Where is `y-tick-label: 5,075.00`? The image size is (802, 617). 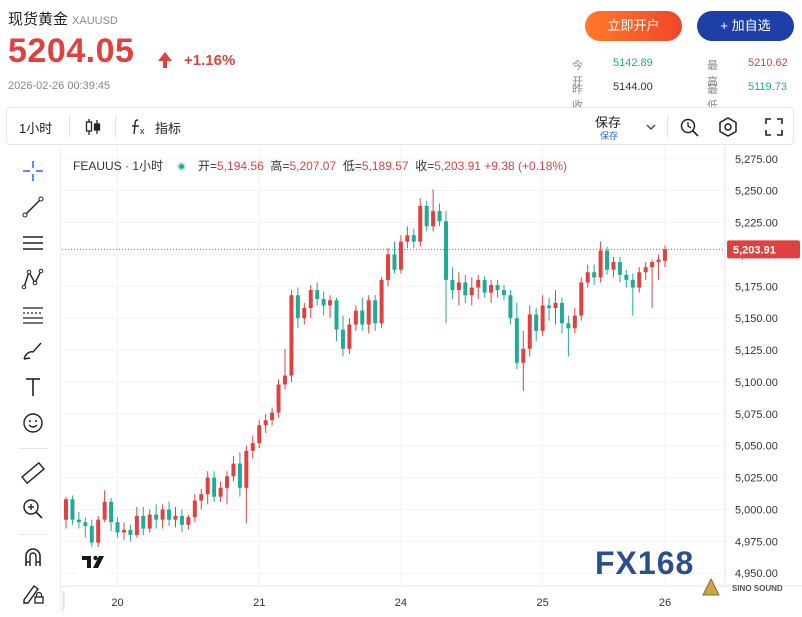 y-tick-label: 5,075.00 is located at coordinates (756, 415).